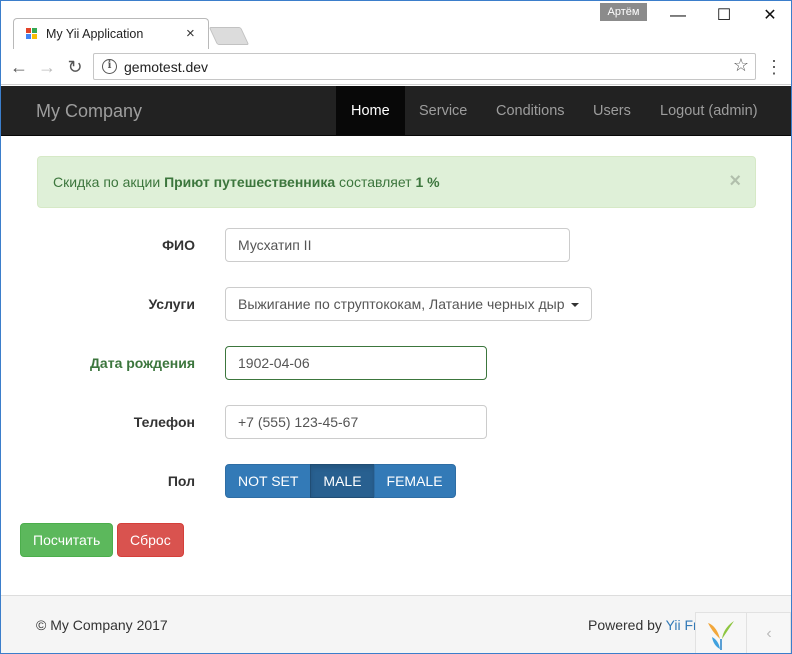  Describe the element at coordinates (724, 16) in the screenshot. I see `maximize-button: ☐` at that location.